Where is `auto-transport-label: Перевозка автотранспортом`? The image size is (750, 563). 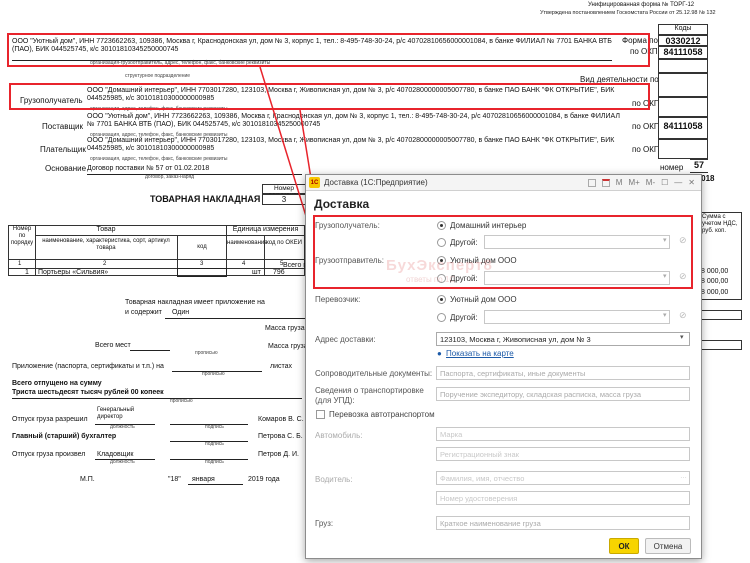 auto-transport-label: Перевозка автотранспортом is located at coordinates (382, 414).